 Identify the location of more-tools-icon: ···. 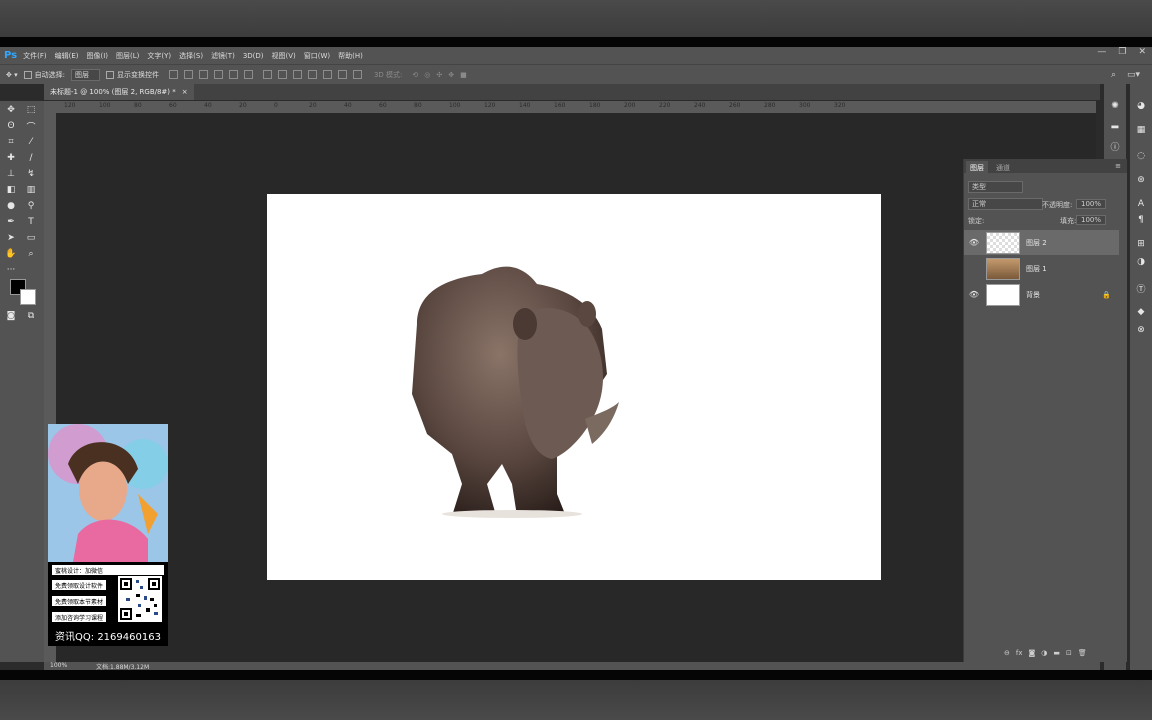
(11, 270).